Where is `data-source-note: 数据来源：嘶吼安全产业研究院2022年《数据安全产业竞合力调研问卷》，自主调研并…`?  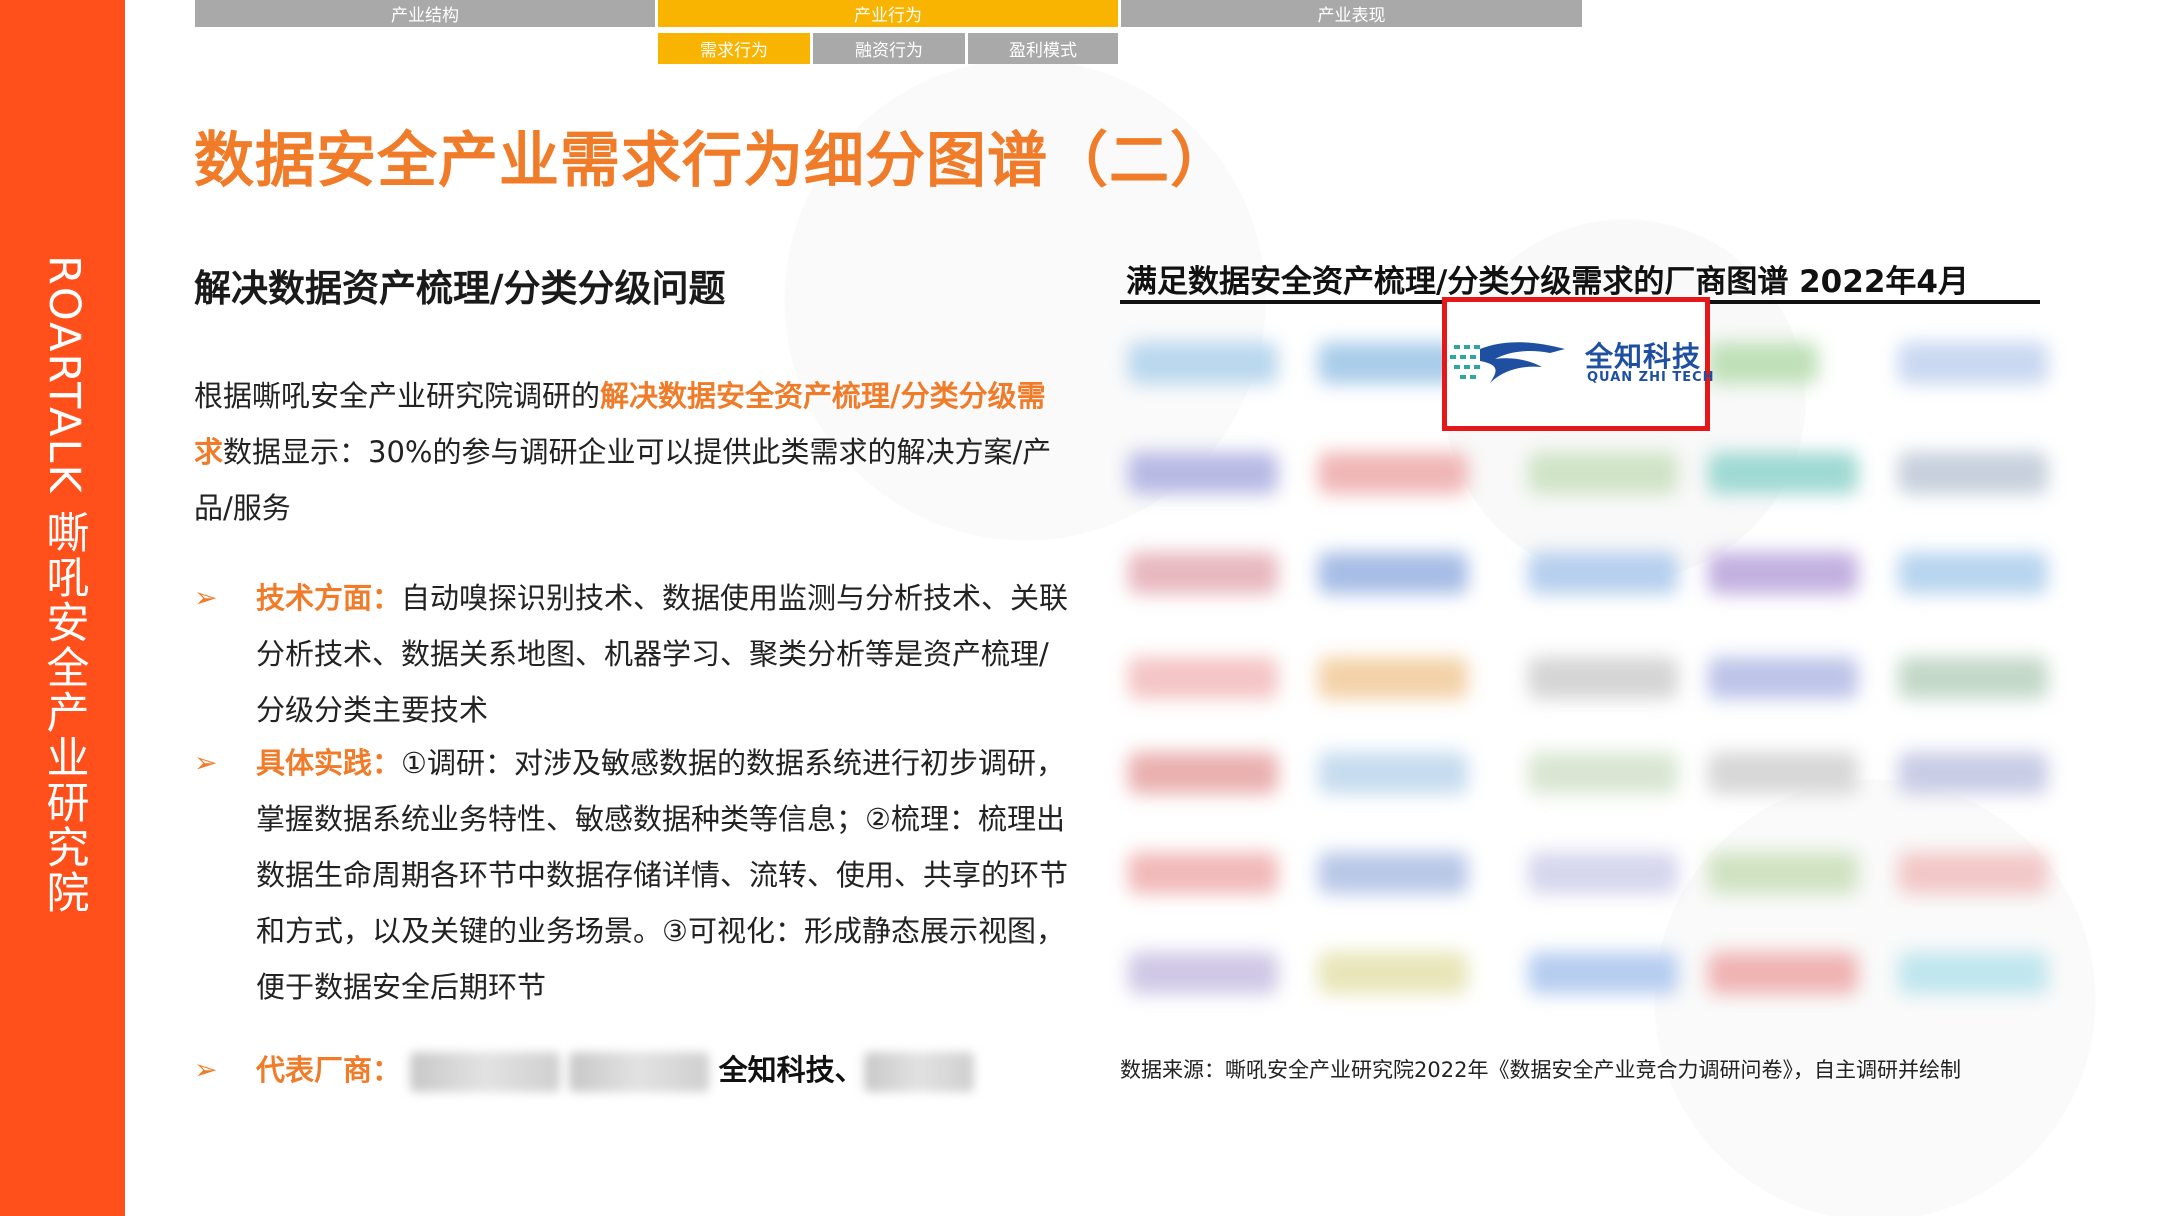
data-source-note: 数据来源：嘶吼安全产业研究院2022年《数据安全产业竞合力调研问卷》，自主调研并… is located at coordinates (1540, 1070).